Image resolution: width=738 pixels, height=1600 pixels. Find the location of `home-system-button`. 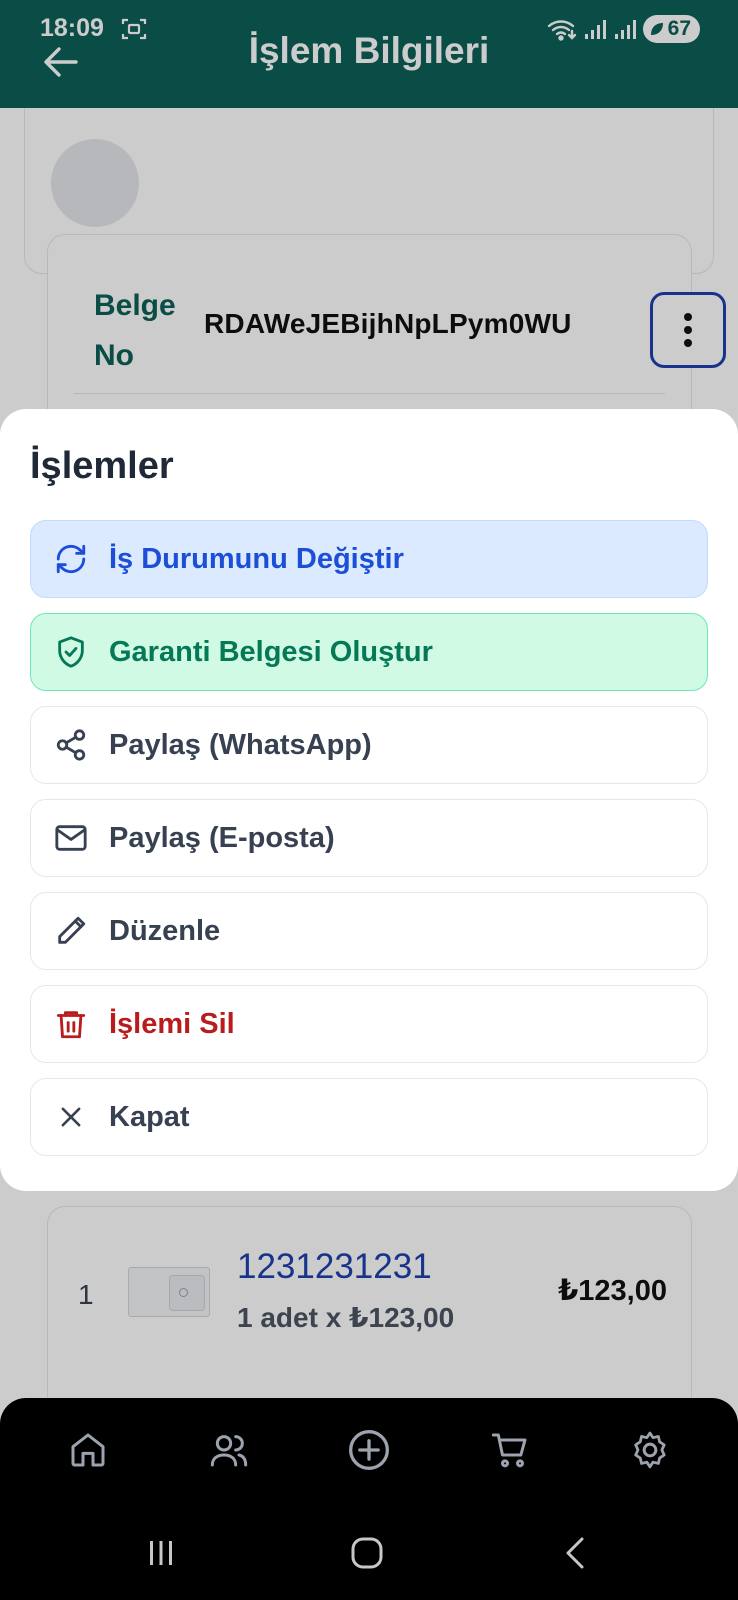

home-system-button is located at coordinates (367, 1553).